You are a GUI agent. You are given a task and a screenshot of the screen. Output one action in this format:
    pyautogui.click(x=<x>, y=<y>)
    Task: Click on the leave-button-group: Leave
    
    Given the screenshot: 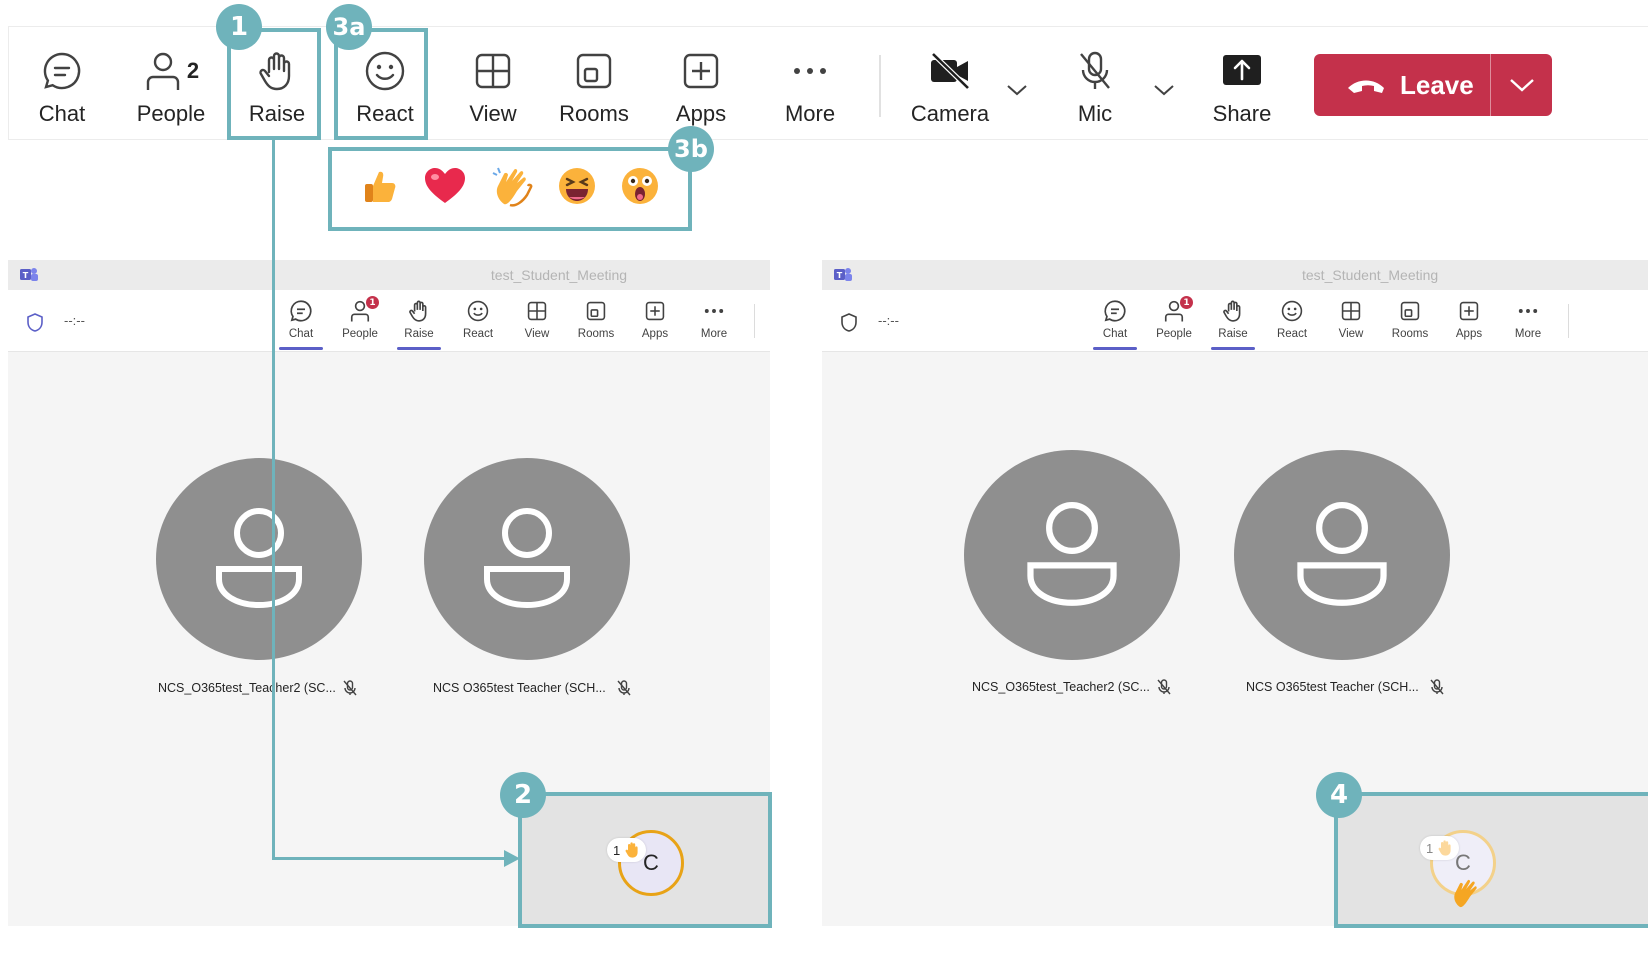 What is the action you would take?
    pyautogui.click(x=1433, y=85)
    